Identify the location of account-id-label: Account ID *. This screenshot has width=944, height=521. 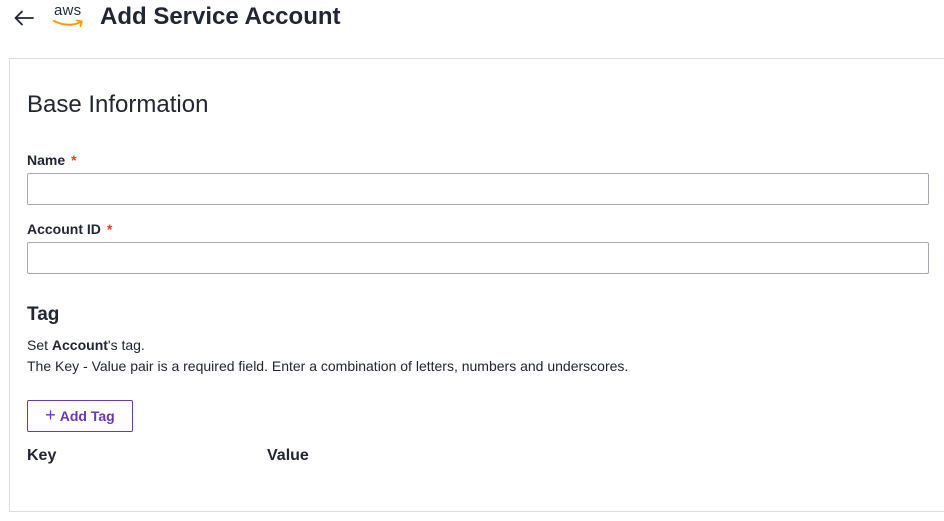
(69, 229).